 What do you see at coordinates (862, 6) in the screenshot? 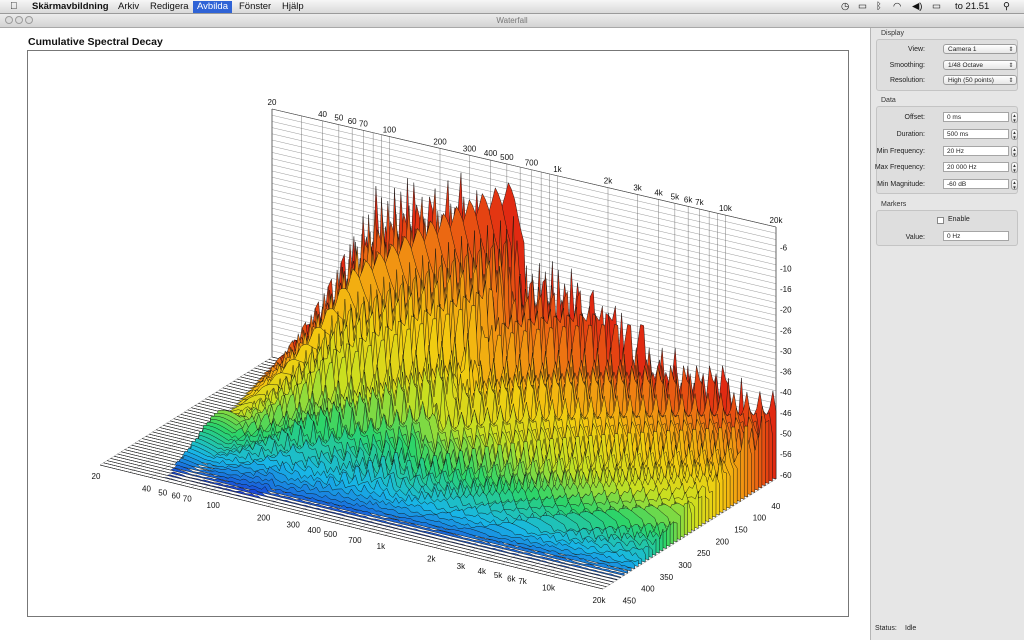
I see `display-icon: ▭` at bounding box center [862, 6].